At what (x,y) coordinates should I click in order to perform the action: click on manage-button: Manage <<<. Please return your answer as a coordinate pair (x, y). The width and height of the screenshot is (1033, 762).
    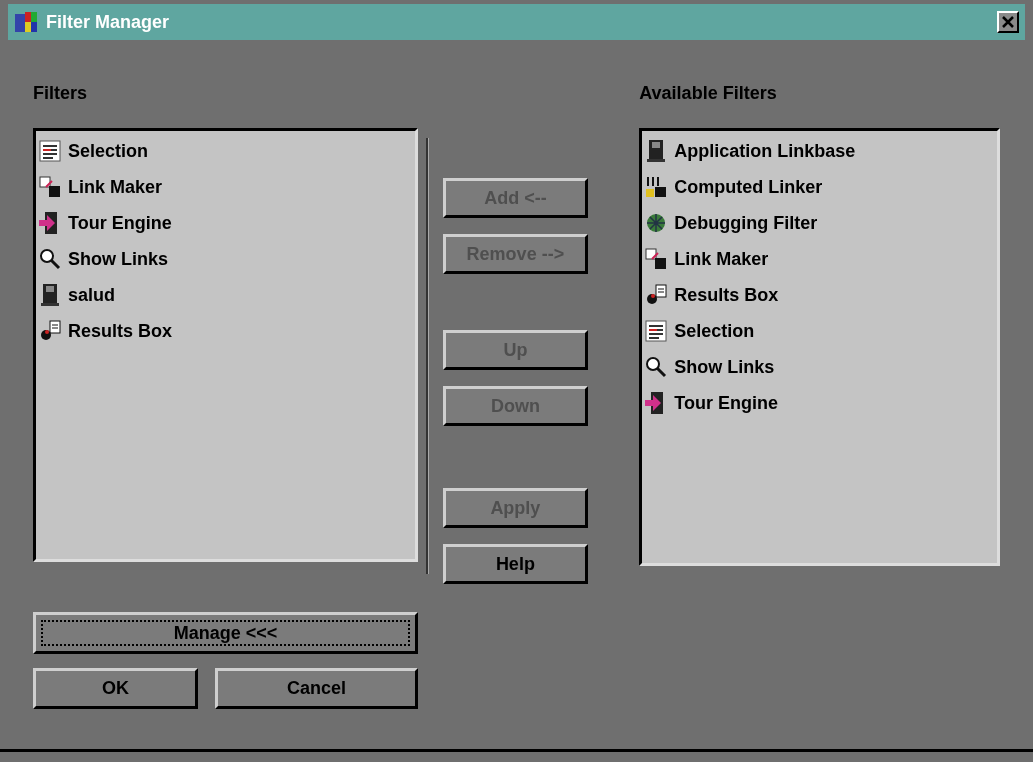
    Looking at the image, I should click on (225, 633).